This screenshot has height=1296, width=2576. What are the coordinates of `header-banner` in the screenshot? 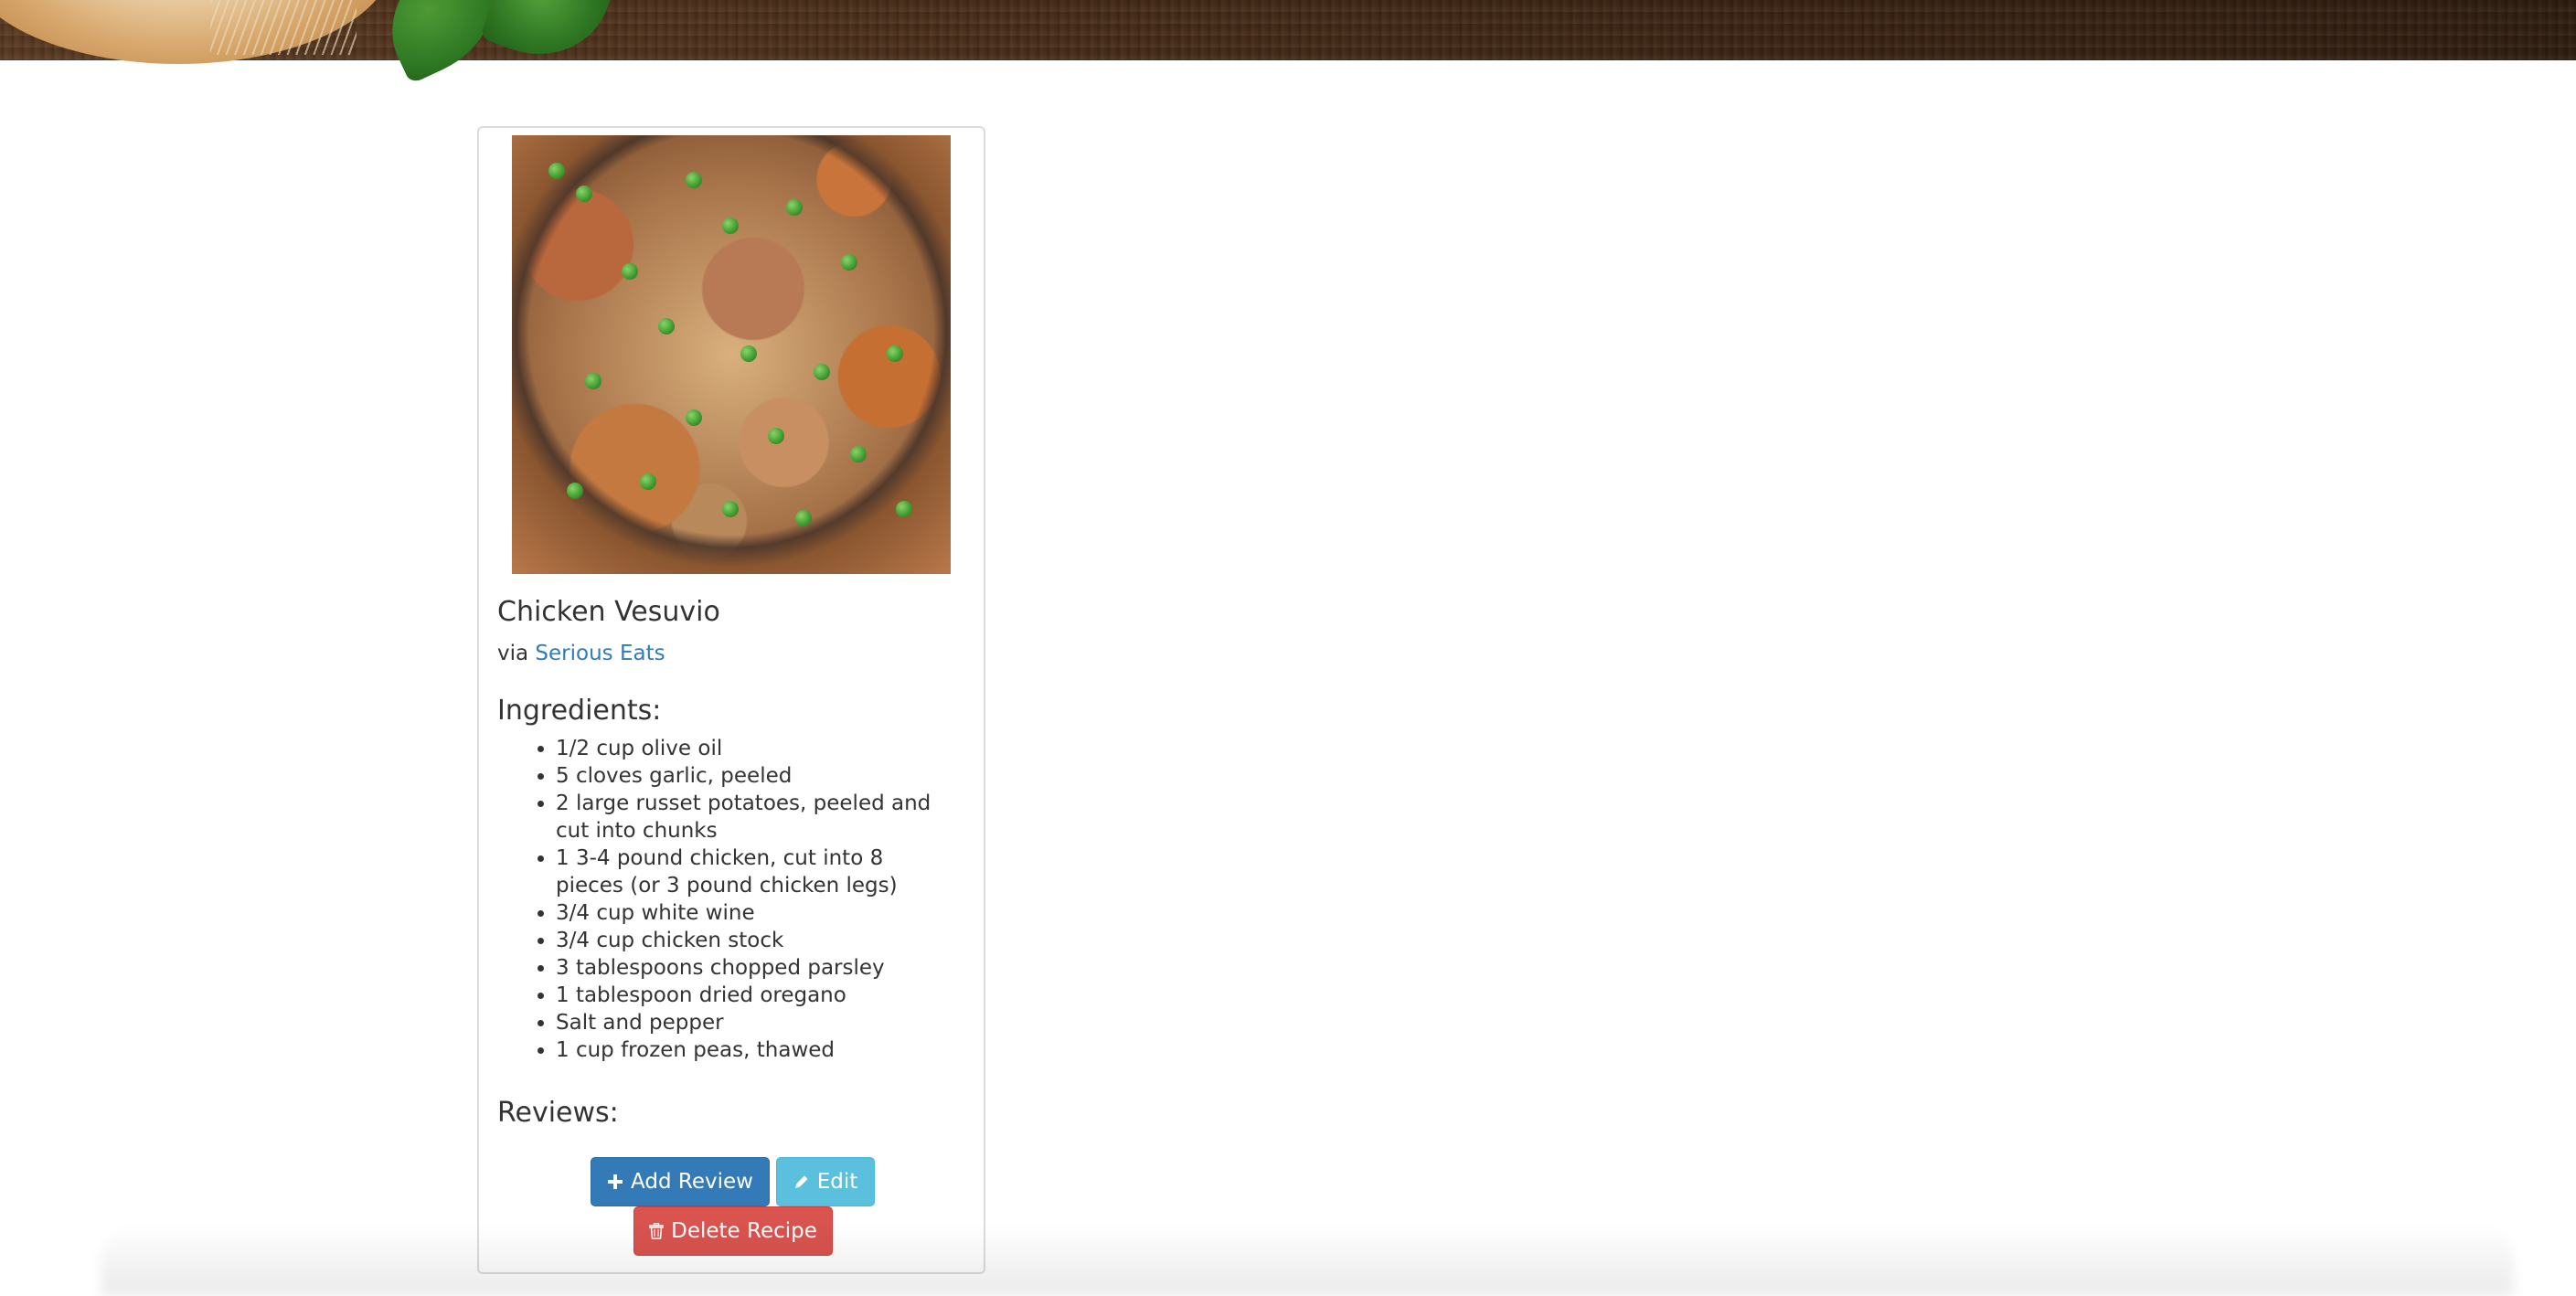 It's located at (1288, 42).